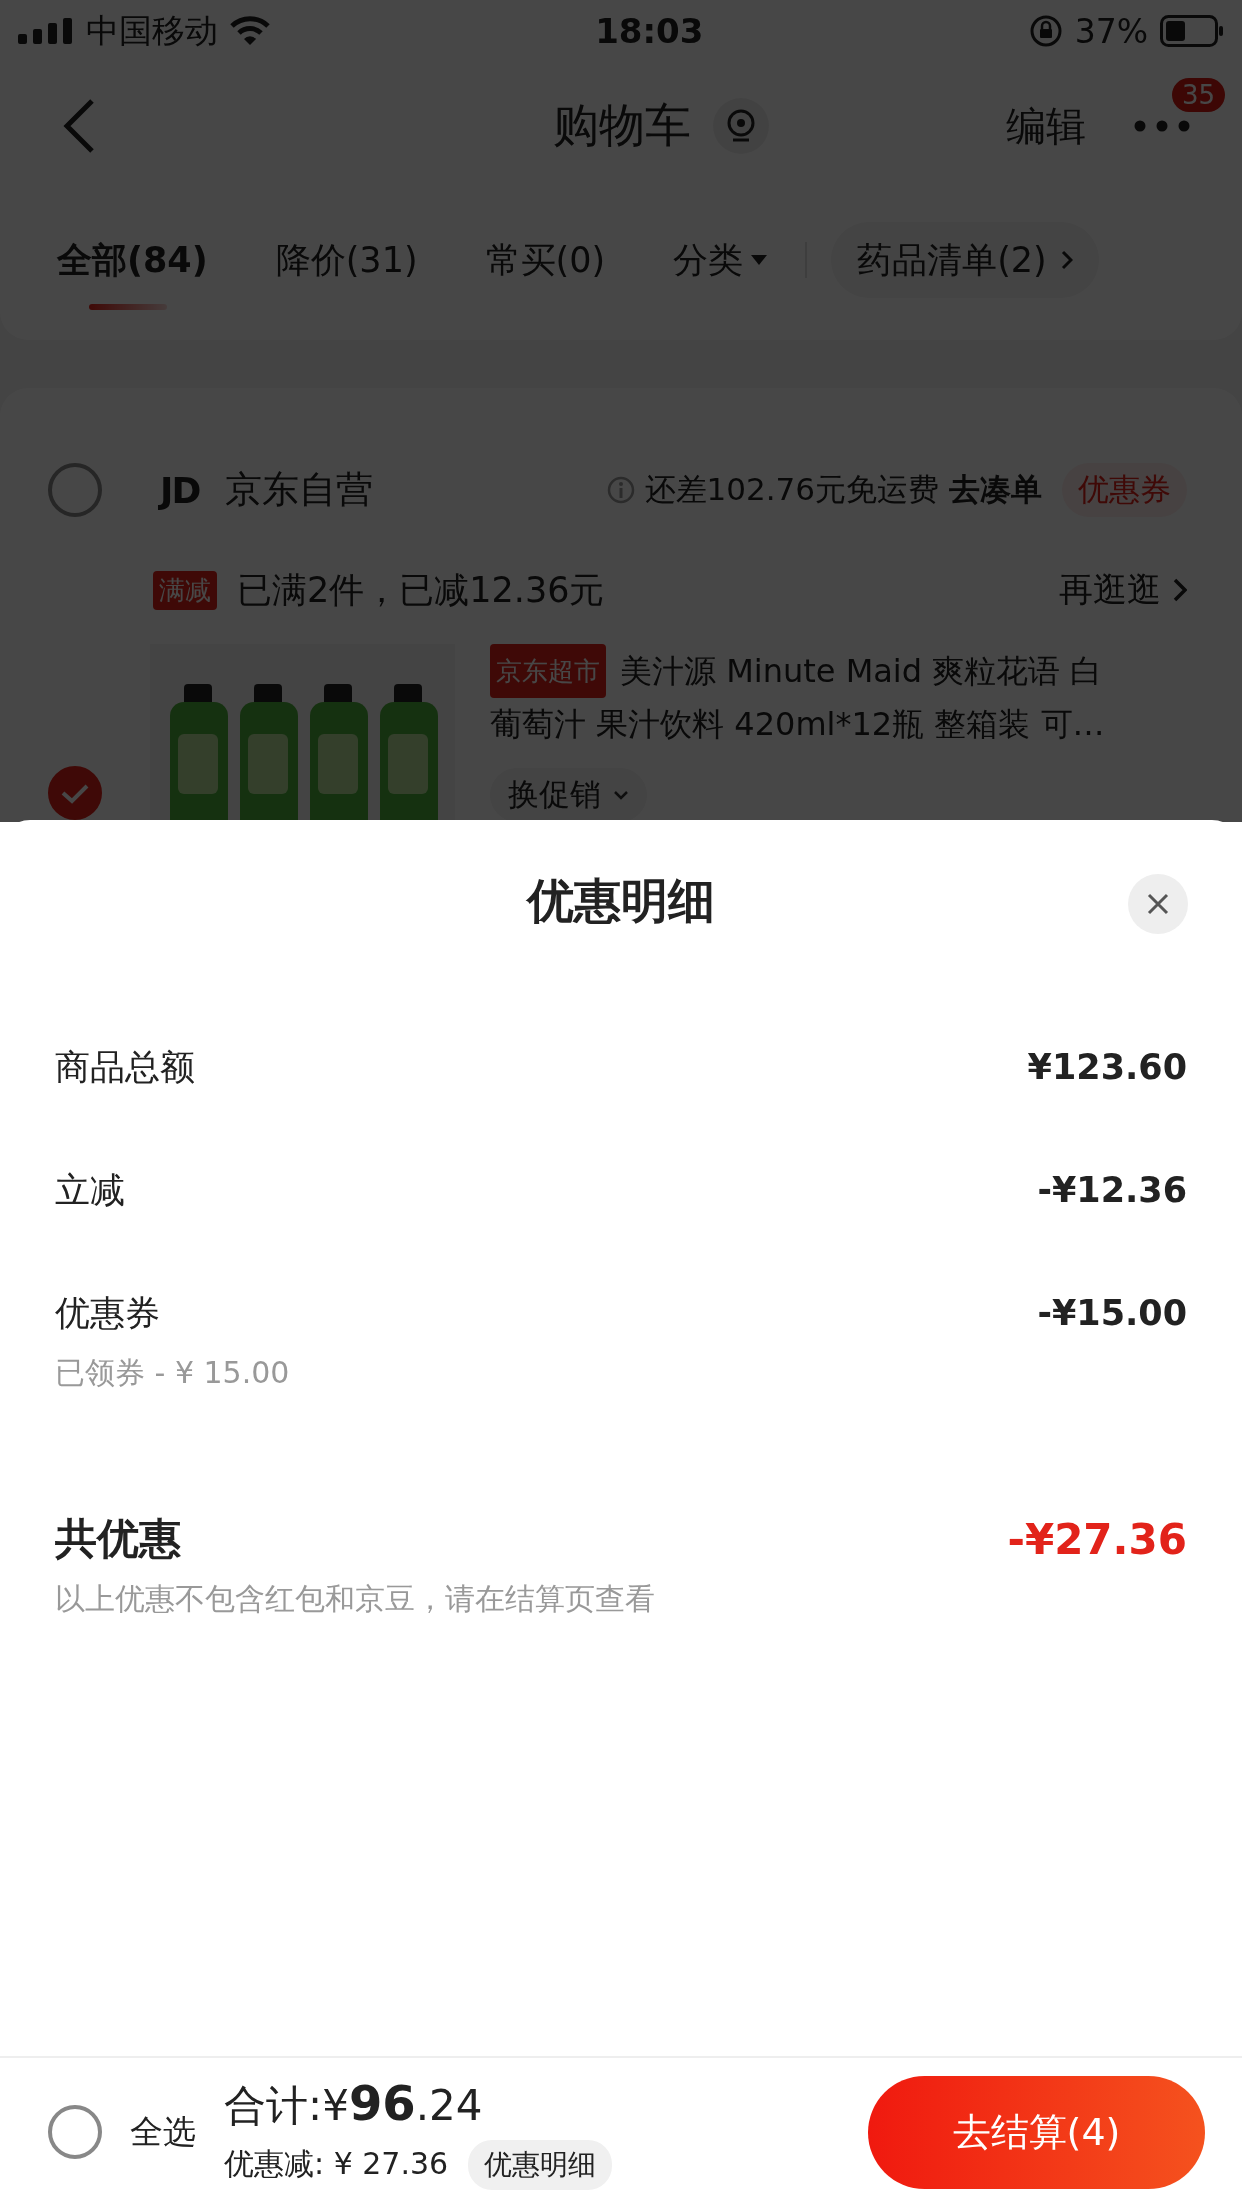 Image resolution: width=1242 pixels, height=2208 pixels. Describe the element at coordinates (180, 490) in the screenshot. I see `store-logo: JD` at that location.